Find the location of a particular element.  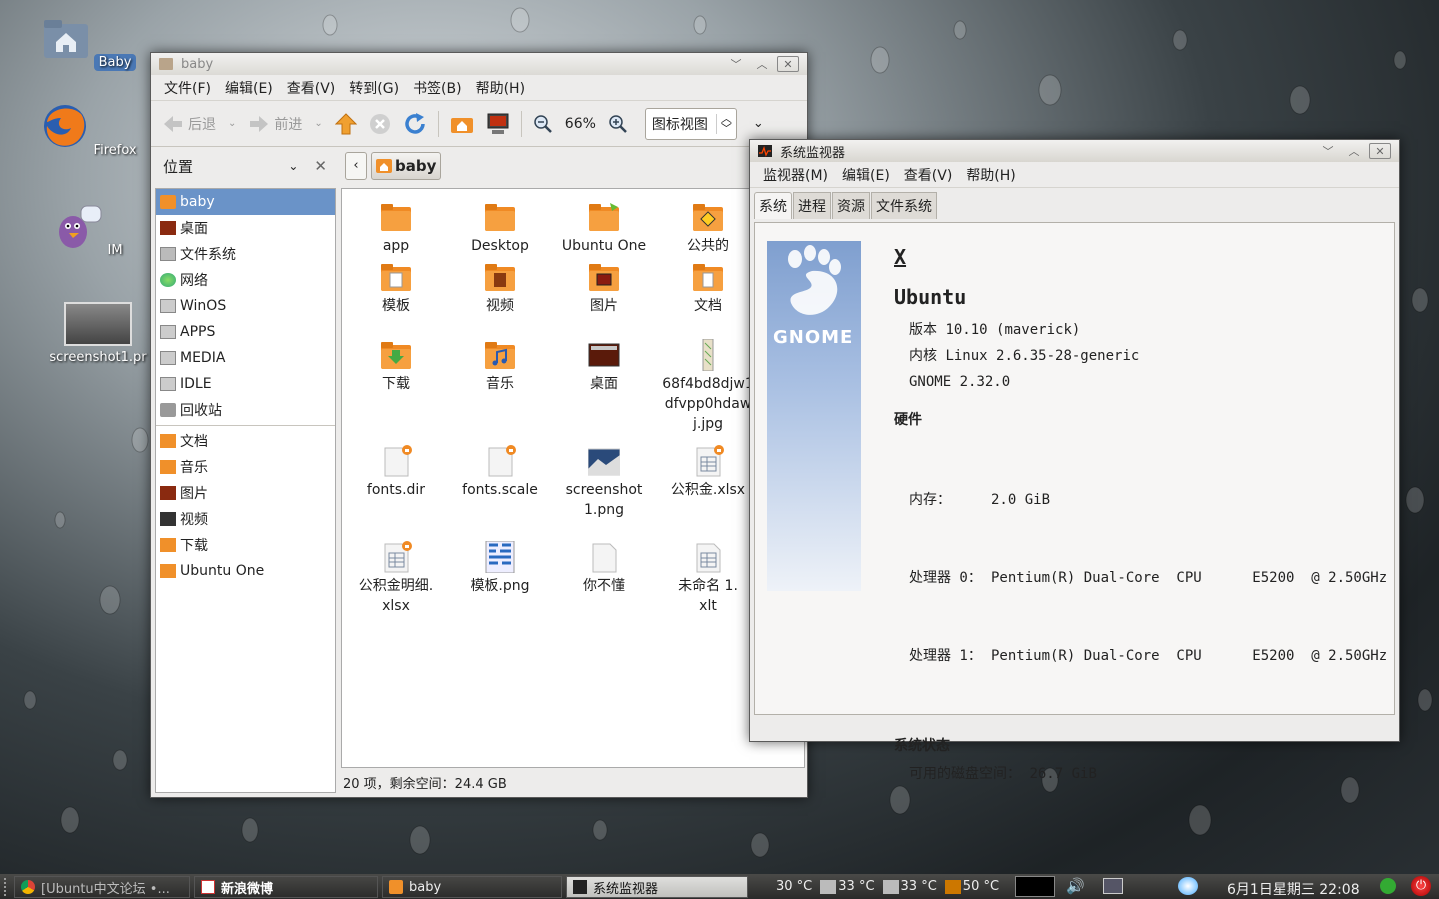

zoom-out-button is located at coordinates (543, 124).